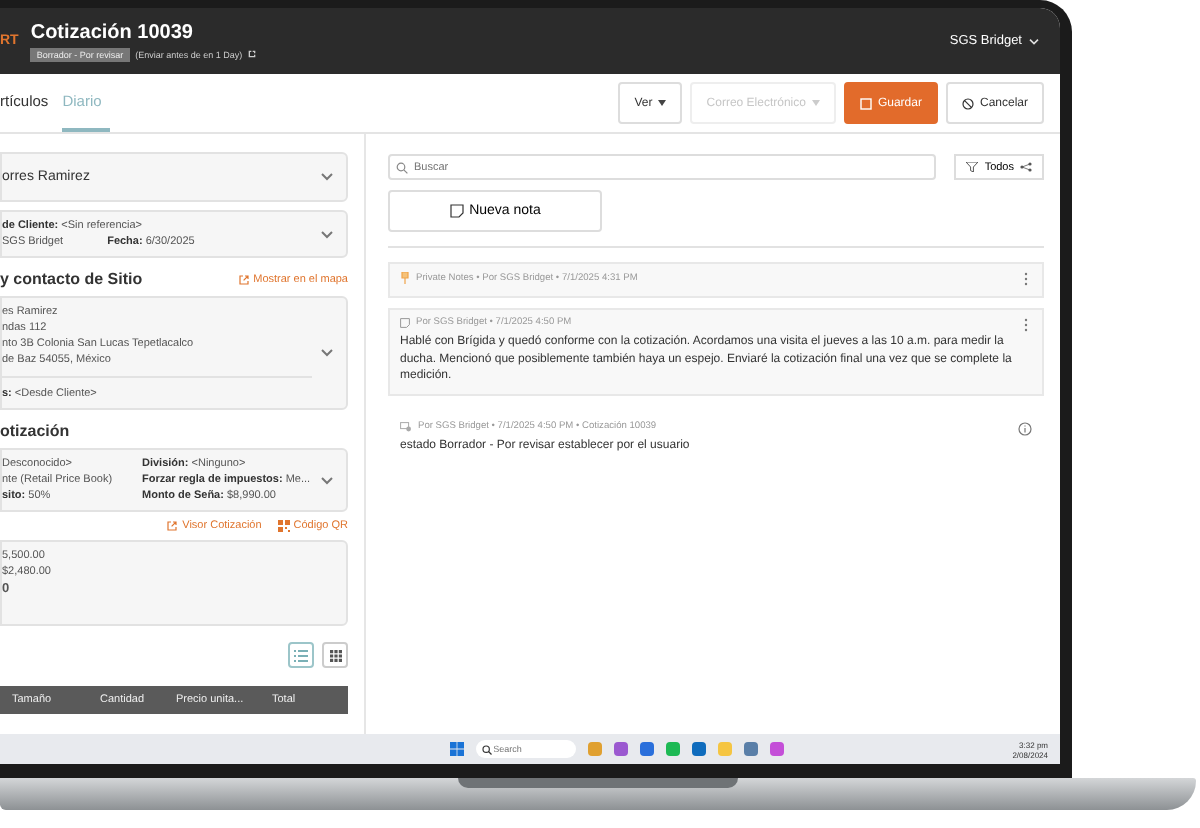 The height and width of the screenshot is (828, 1200). I want to click on share-icon, so click(1026, 167).